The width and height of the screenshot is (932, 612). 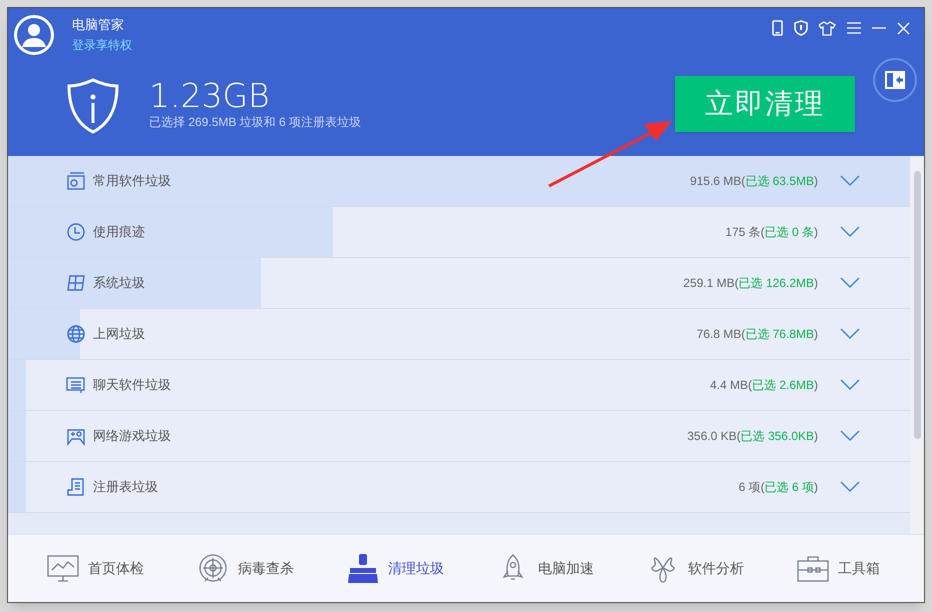 What do you see at coordinates (777, 28) in the screenshot?
I see `phone-icon` at bounding box center [777, 28].